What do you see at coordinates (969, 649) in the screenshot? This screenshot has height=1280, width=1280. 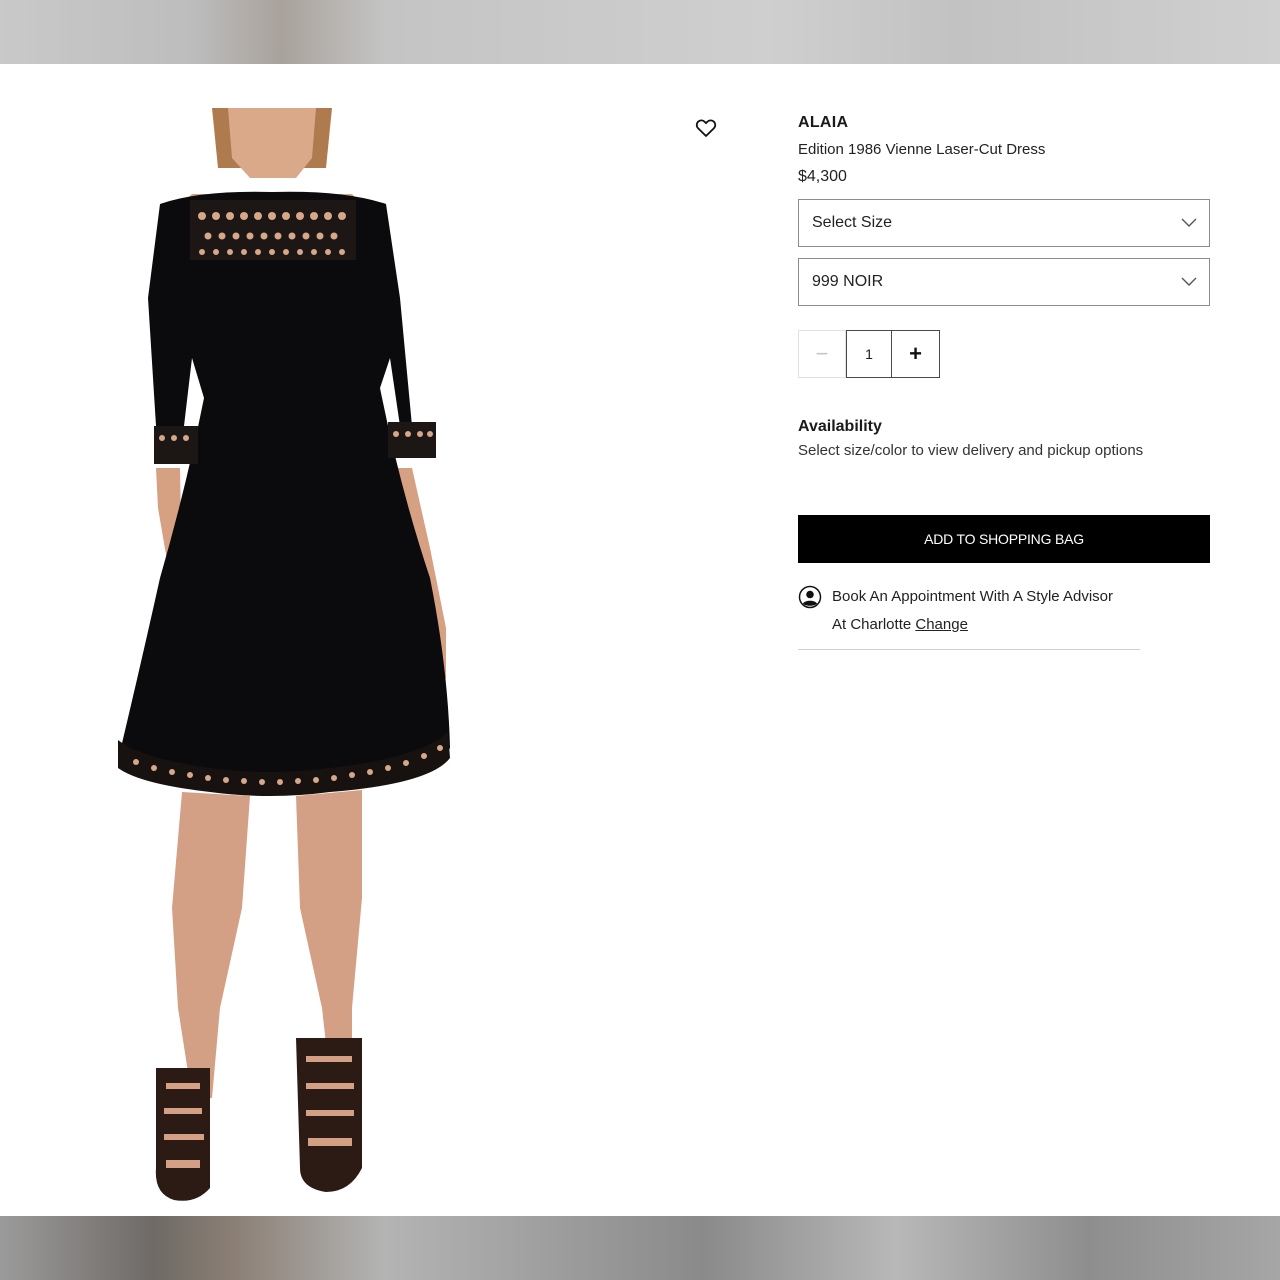 I see `divider` at bounding box center [969, 649].